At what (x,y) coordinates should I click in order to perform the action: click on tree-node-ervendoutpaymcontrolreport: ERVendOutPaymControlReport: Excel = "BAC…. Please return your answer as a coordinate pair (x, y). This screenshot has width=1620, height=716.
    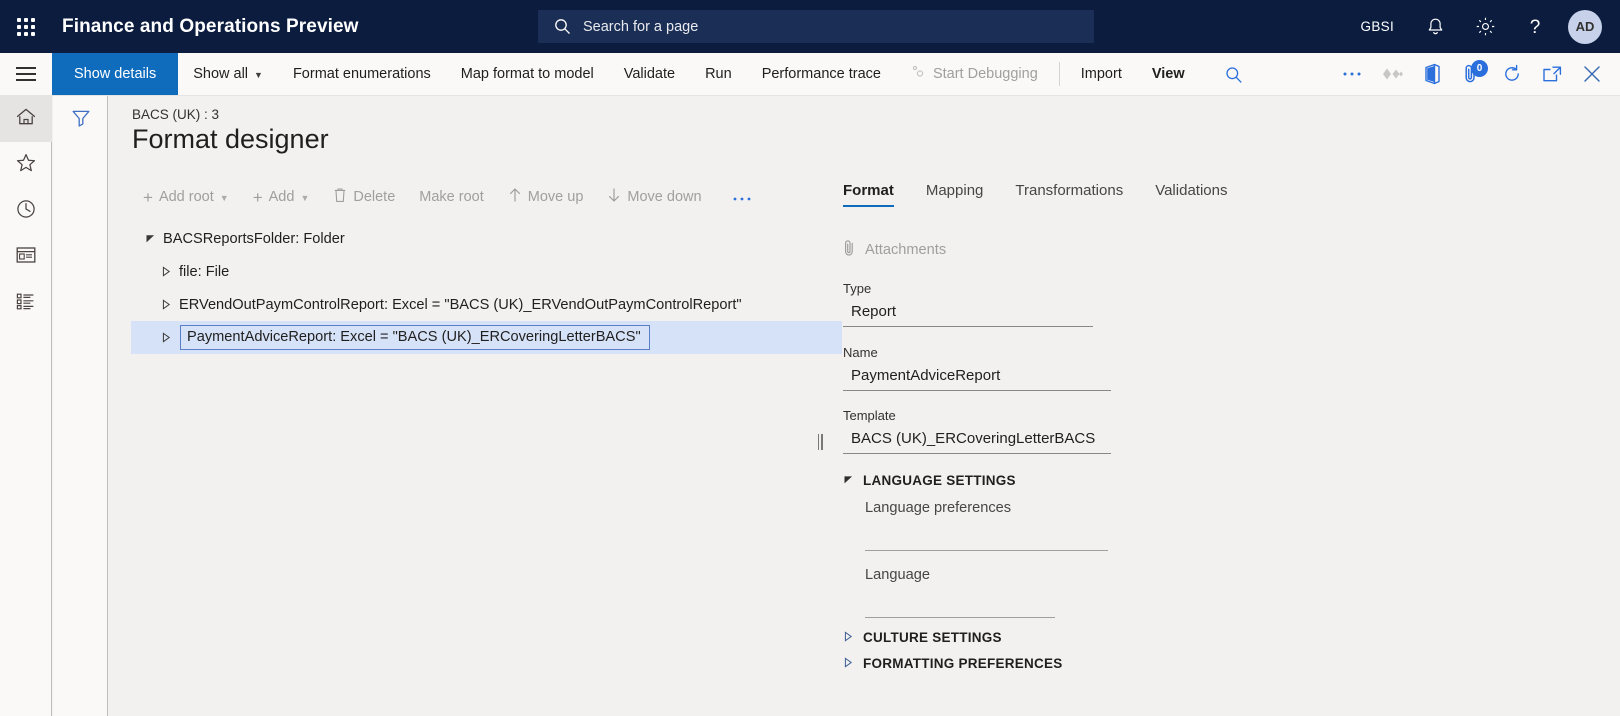
    Looking at the image, I should click on (491, 304).